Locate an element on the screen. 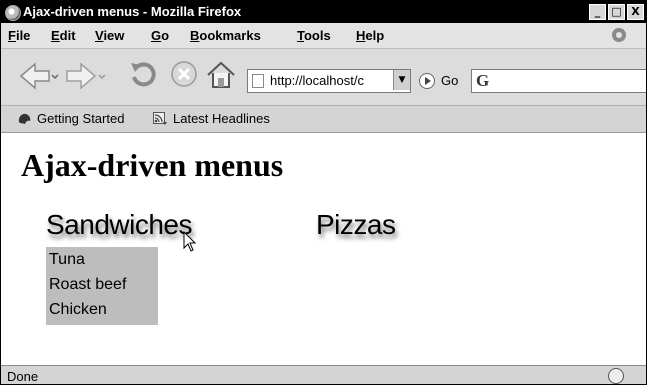 Image resolution: width=647 pixels, height=385 pixels. search-input: G is located at coordinates (558, 81).